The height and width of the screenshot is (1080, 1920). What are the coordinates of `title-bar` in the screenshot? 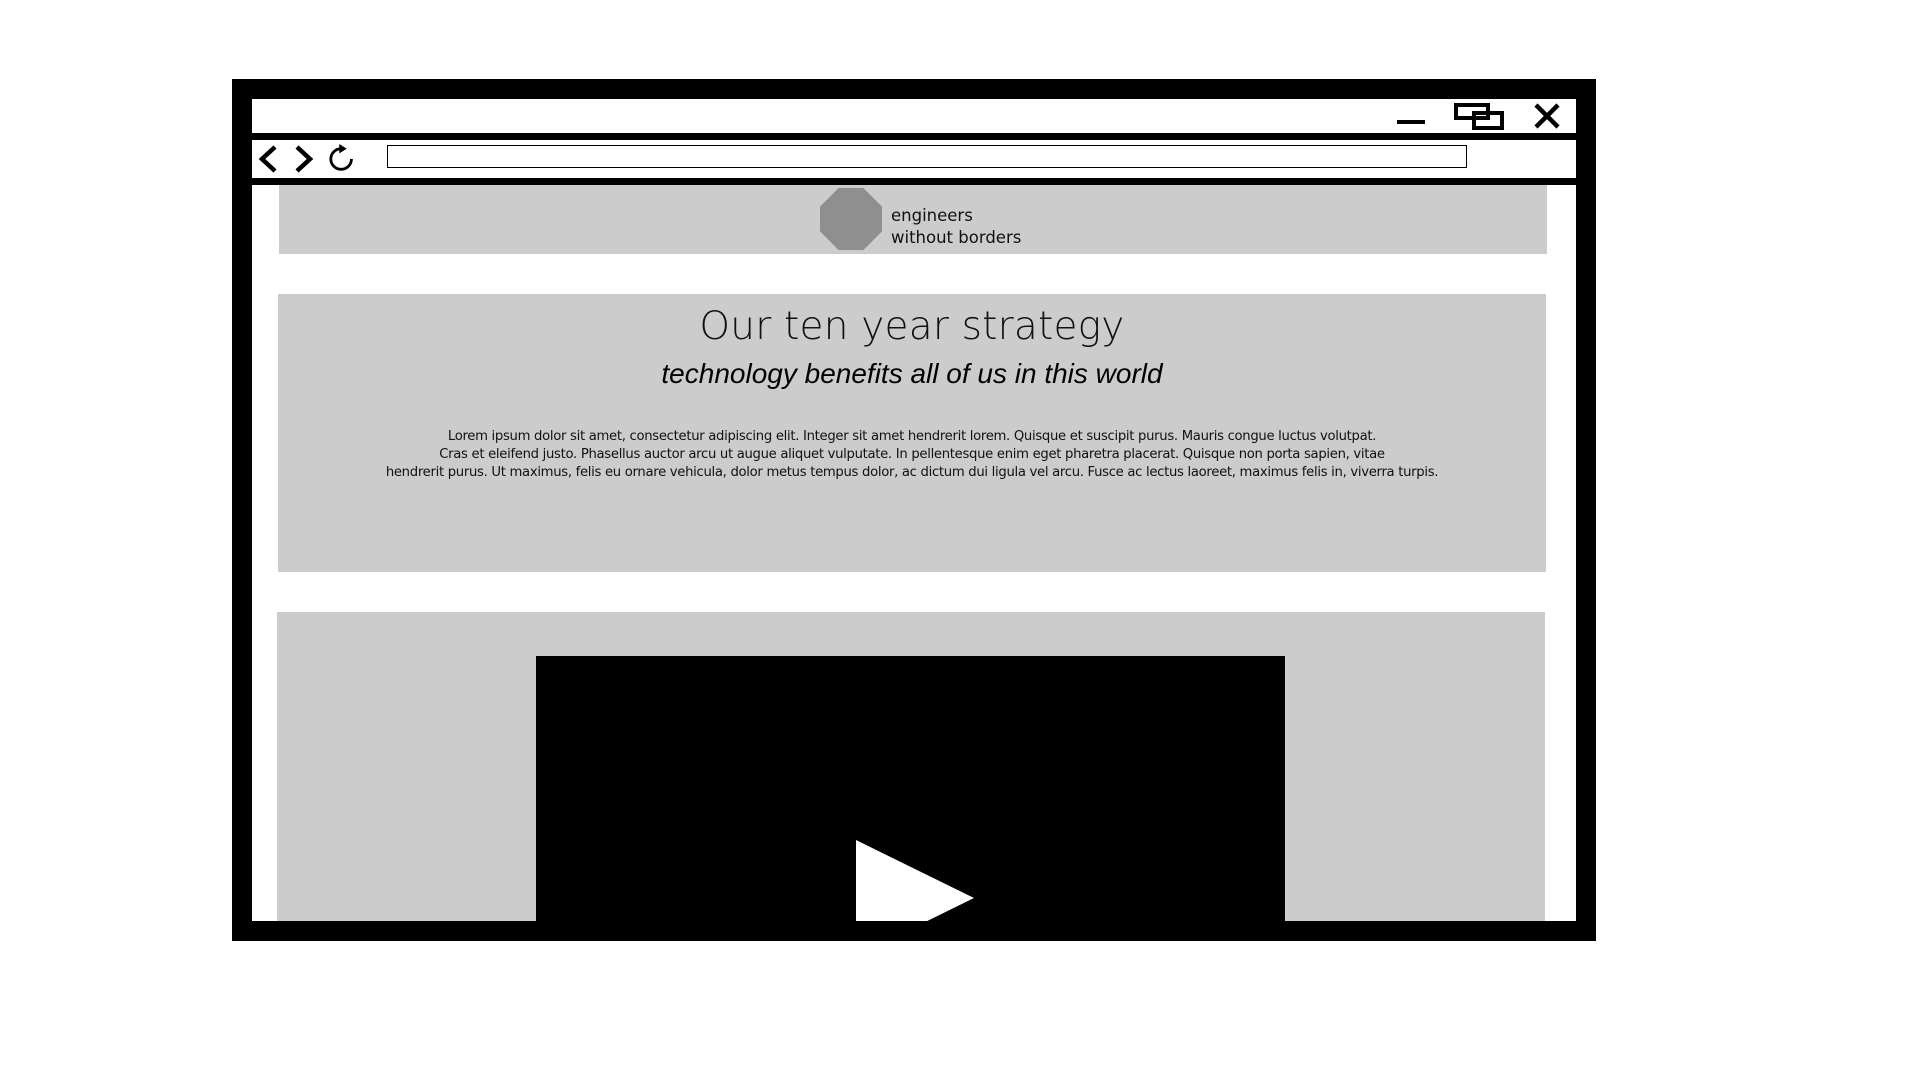 It's located at (914, 116).